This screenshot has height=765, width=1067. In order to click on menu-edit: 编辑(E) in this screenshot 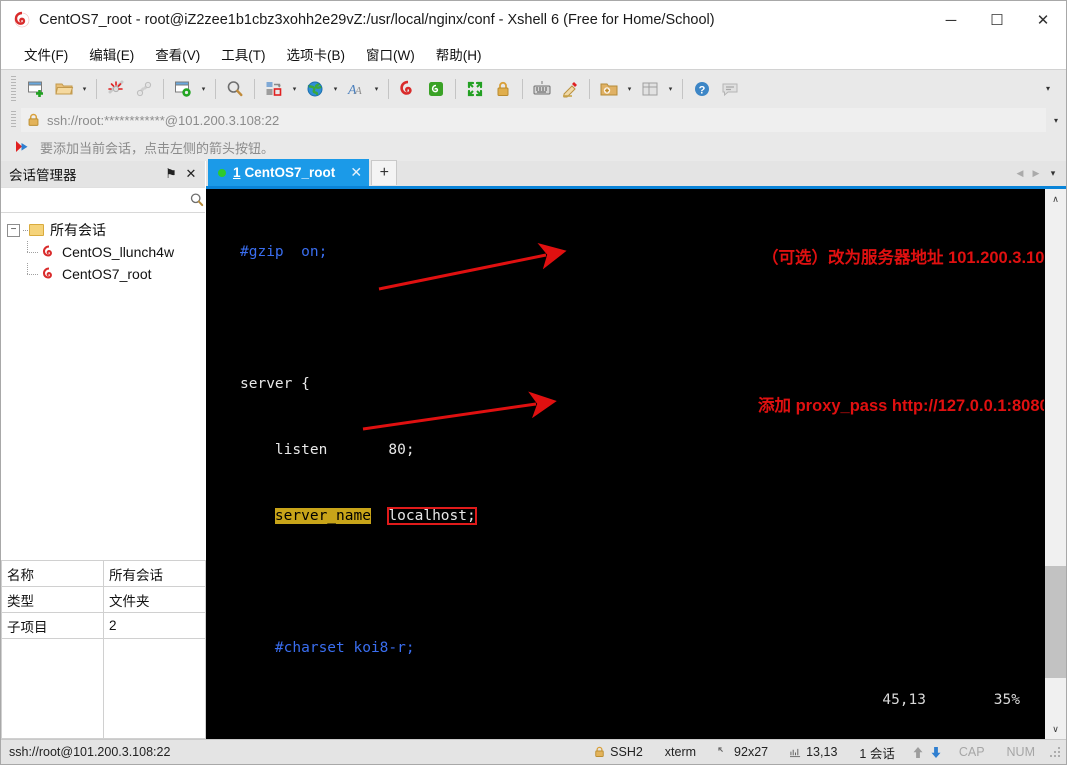, I will do `click(111, 54)`.